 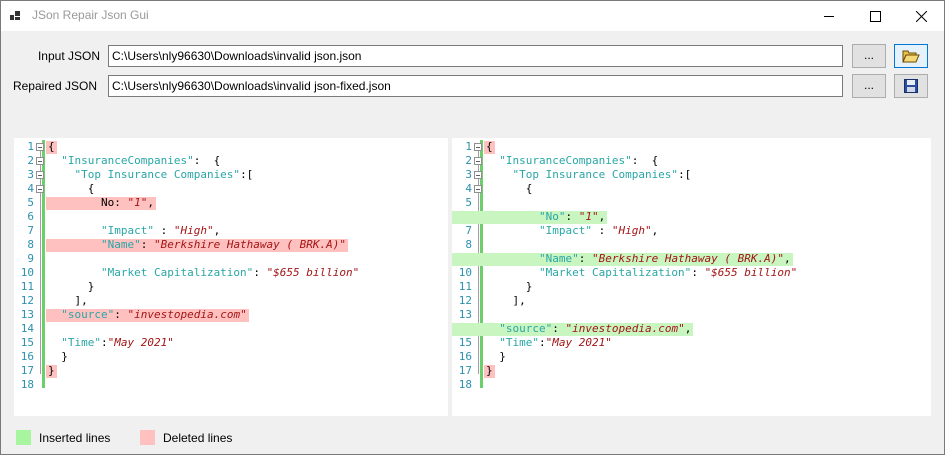 I want to click on json-key: "No", so click(x=526, y=216).